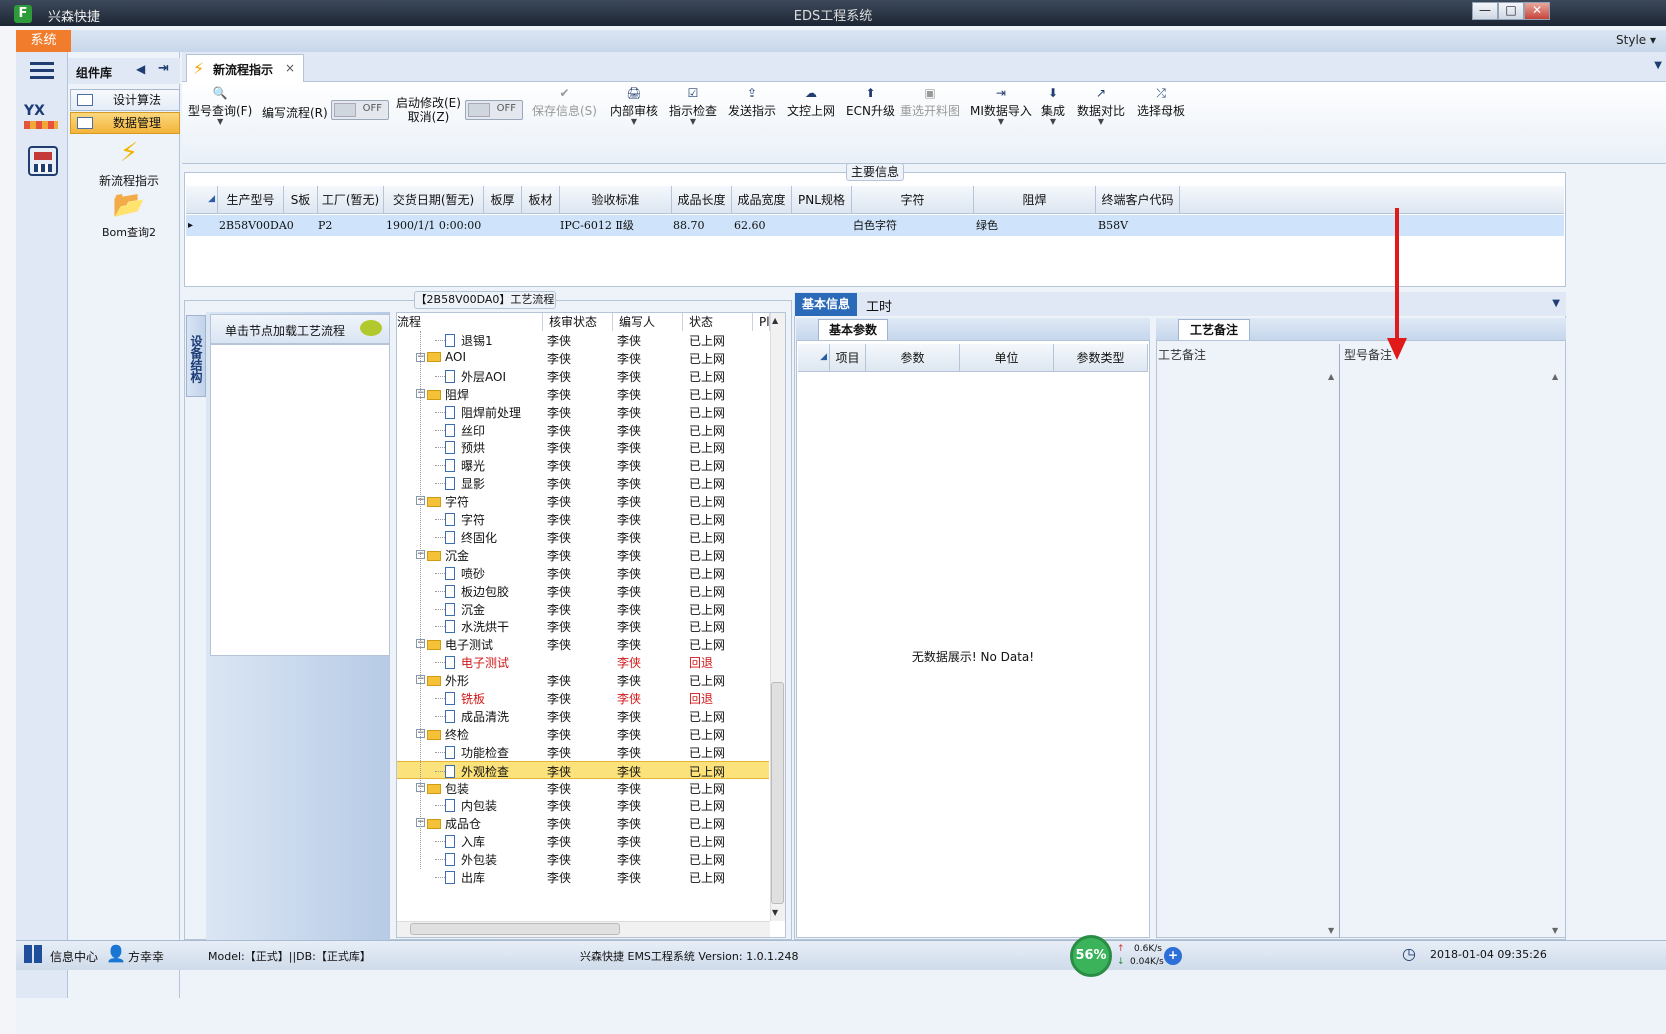 This screenshot has height=1034, width=1666. Describe the element at coordinates (848, 358) in the screenshot. I see `column-header: 项目` at that location.